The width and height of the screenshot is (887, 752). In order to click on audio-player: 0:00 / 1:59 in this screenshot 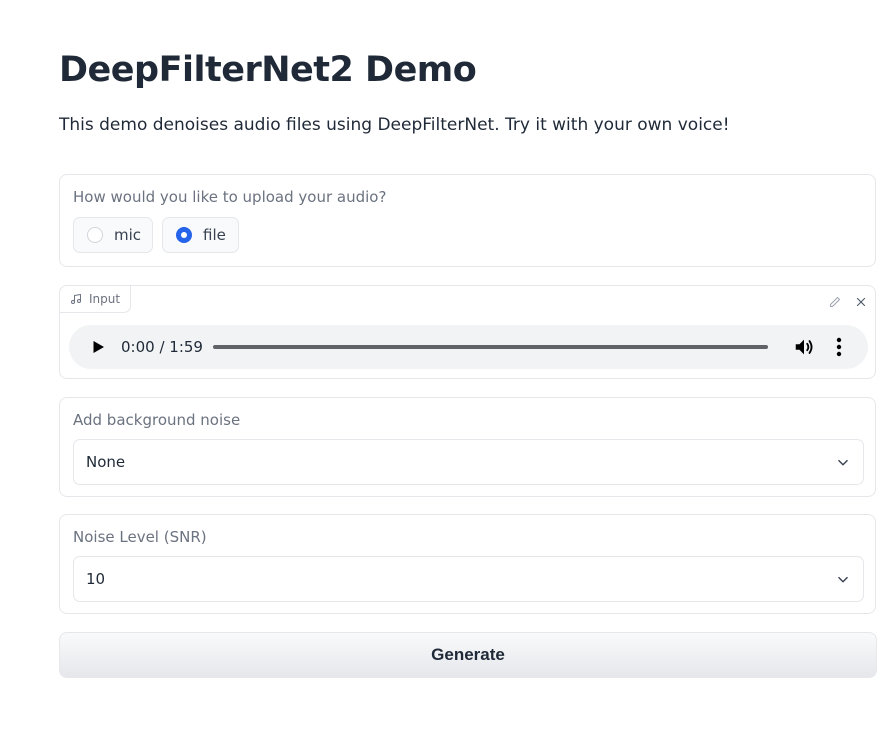, I will do `click(468, 347)`.